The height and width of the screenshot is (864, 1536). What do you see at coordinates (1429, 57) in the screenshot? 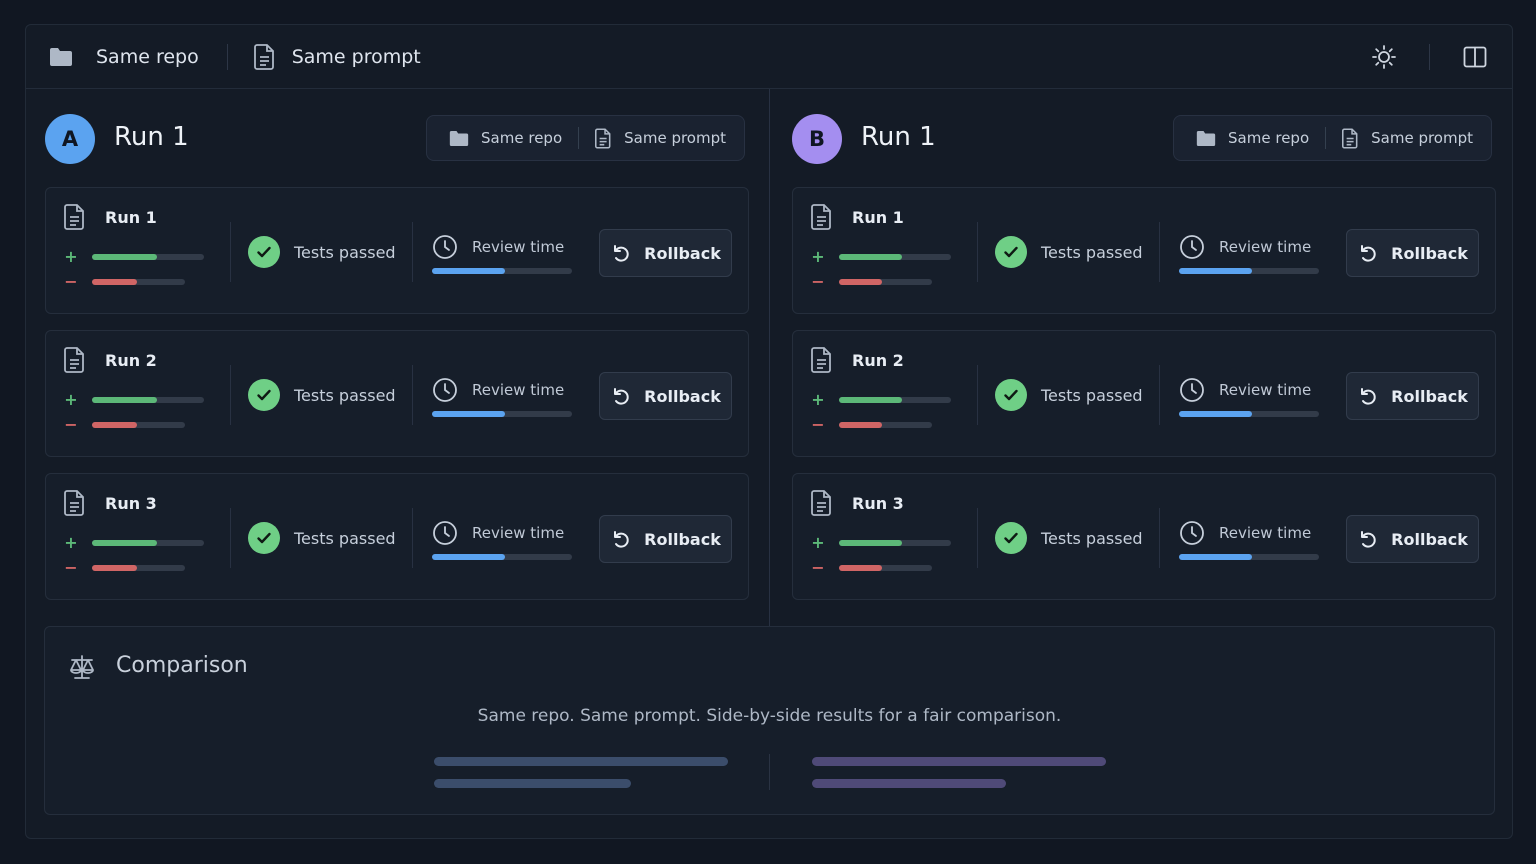
I see `topbar-actions-divider` at bounding box center [1429, 57].